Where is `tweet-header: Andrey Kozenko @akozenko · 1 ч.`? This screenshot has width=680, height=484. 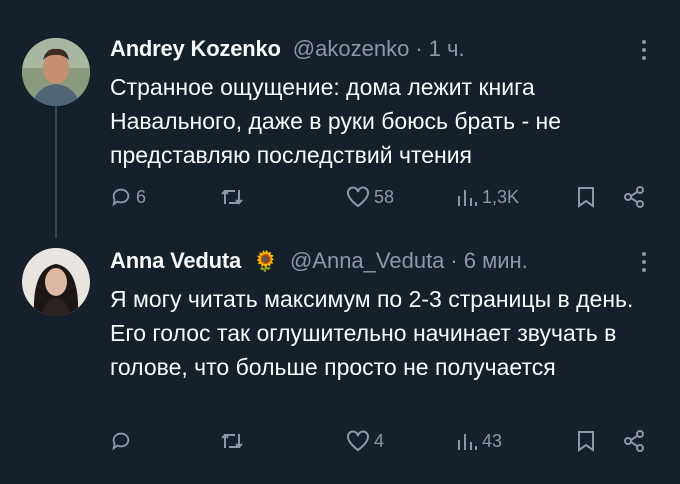 tweet-header: Andrey Kozenko @akozenko · 1 ч. is located at coordinates (287, 49).